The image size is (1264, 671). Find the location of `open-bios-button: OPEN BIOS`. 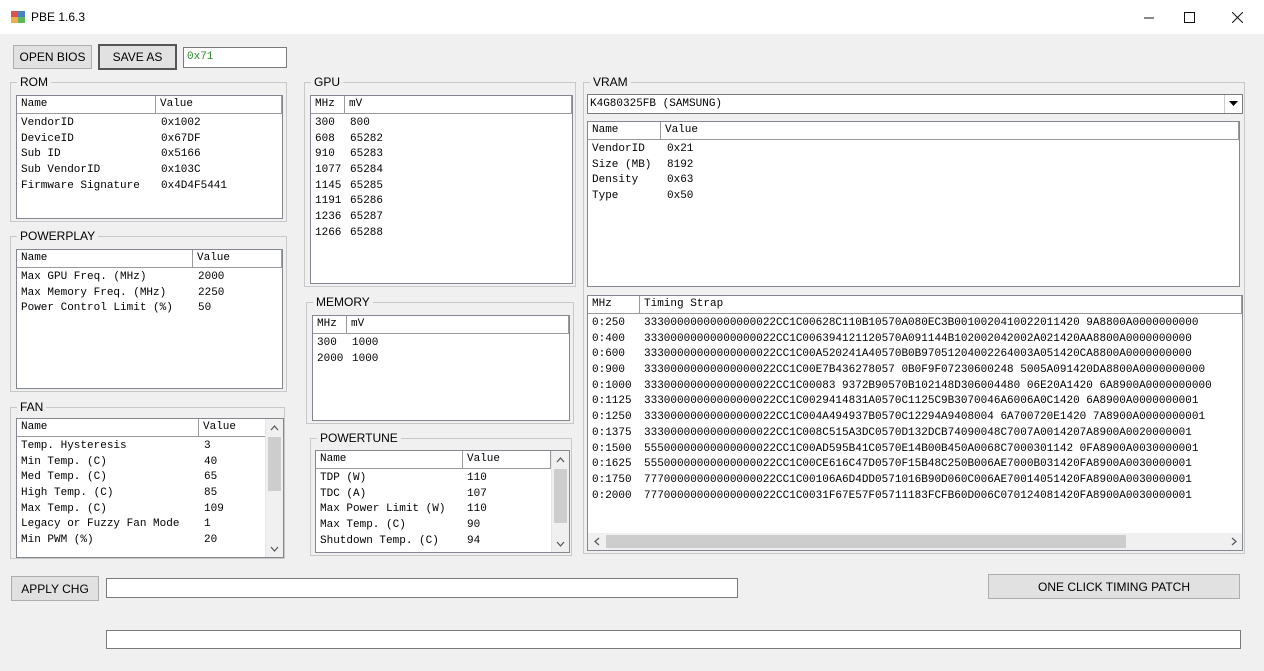

open-bios-button: OPEN BIOS is located at coordinates (52, 57).